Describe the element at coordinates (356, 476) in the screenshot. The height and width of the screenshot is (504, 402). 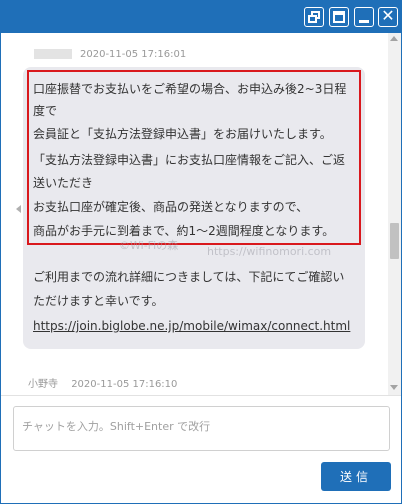
I see `send-button: 送信` at that location.